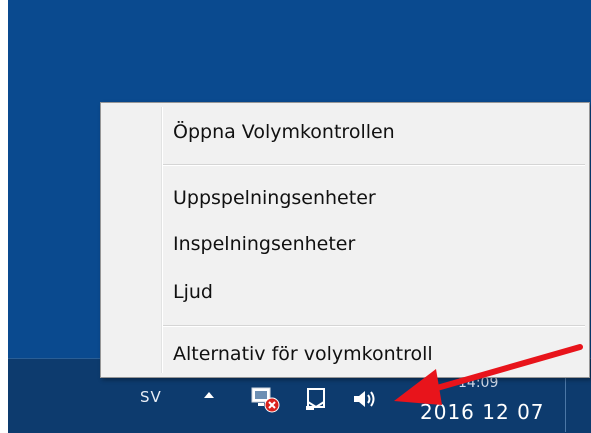  What do you see at coordinates (162, 240) in the screenshot?
I see `menu-icon-gutter` at bounding box center [162, 240].